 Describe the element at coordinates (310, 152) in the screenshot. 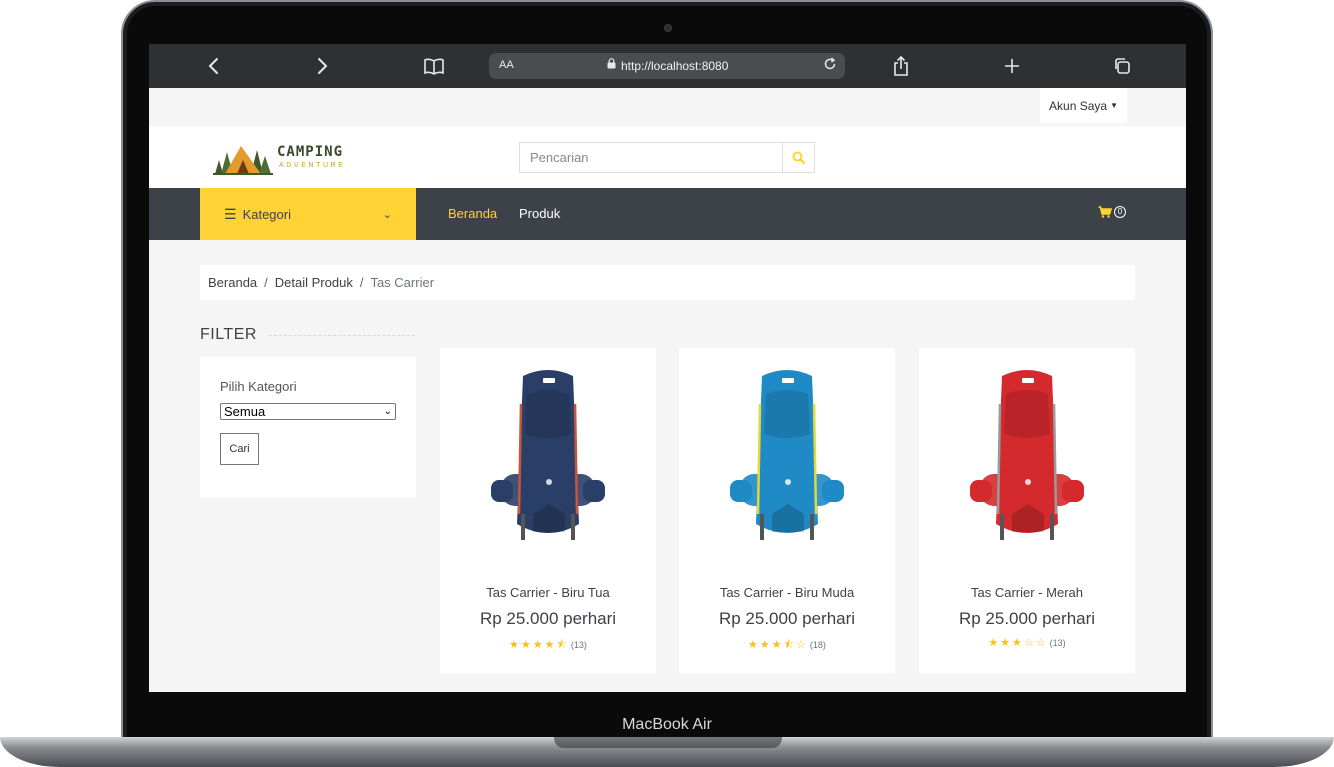

I see `logo-title: CAMPING` at that location.